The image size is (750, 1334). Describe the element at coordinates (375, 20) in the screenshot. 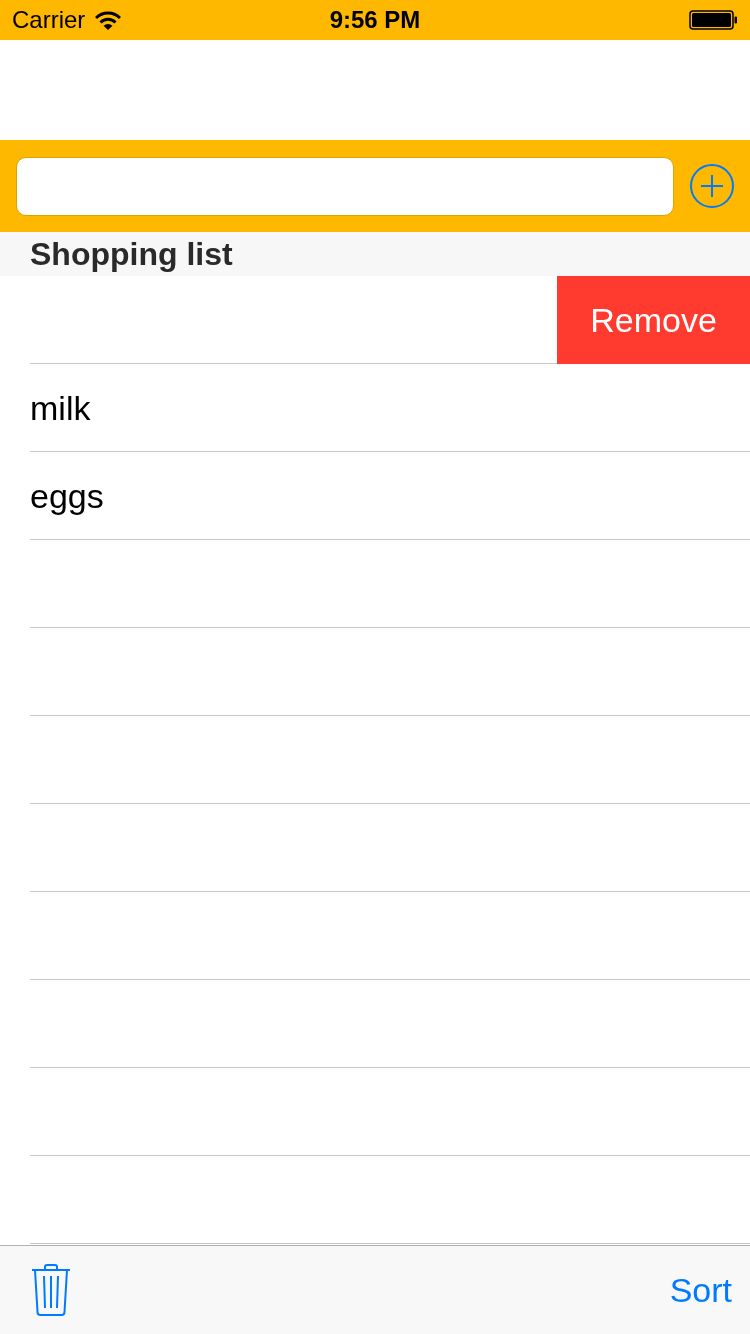

I see `clock-time: 9:56 PM` at that location.